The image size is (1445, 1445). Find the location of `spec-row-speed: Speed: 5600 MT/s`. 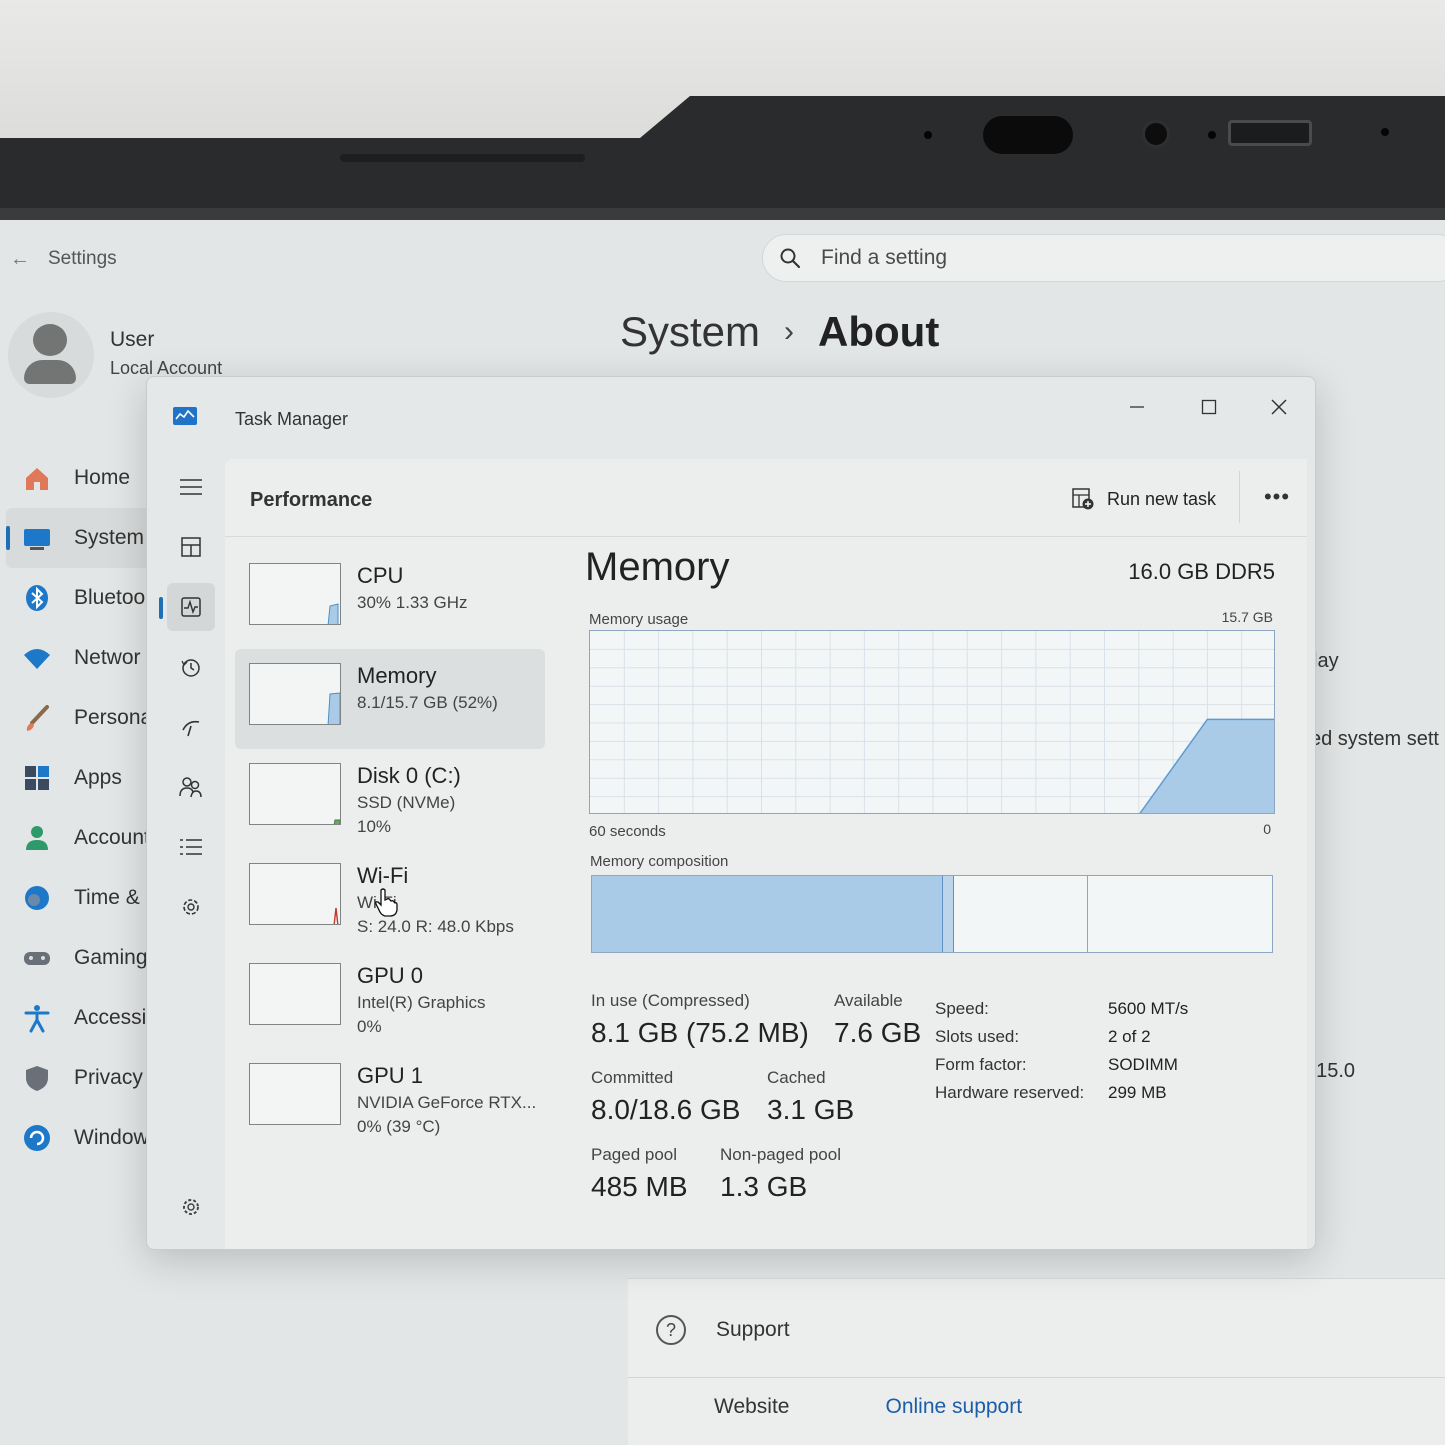

spec-row-speed: Speed: 5600 MT/s is located at coordinates (1061, 1009).